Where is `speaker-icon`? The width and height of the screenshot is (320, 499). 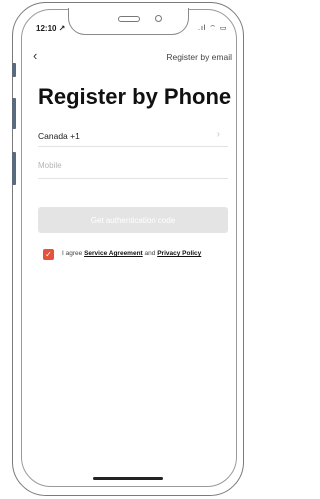
speaker-icon is located at coordinates (129, 19).